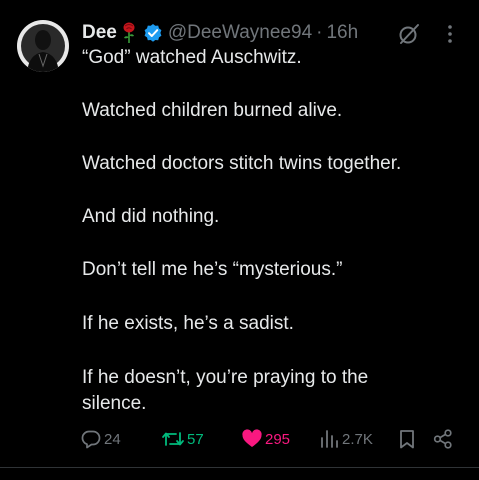  Describe the element at coordinates (278, 439) in the screenshot. I see `like-count: 295` at that location.